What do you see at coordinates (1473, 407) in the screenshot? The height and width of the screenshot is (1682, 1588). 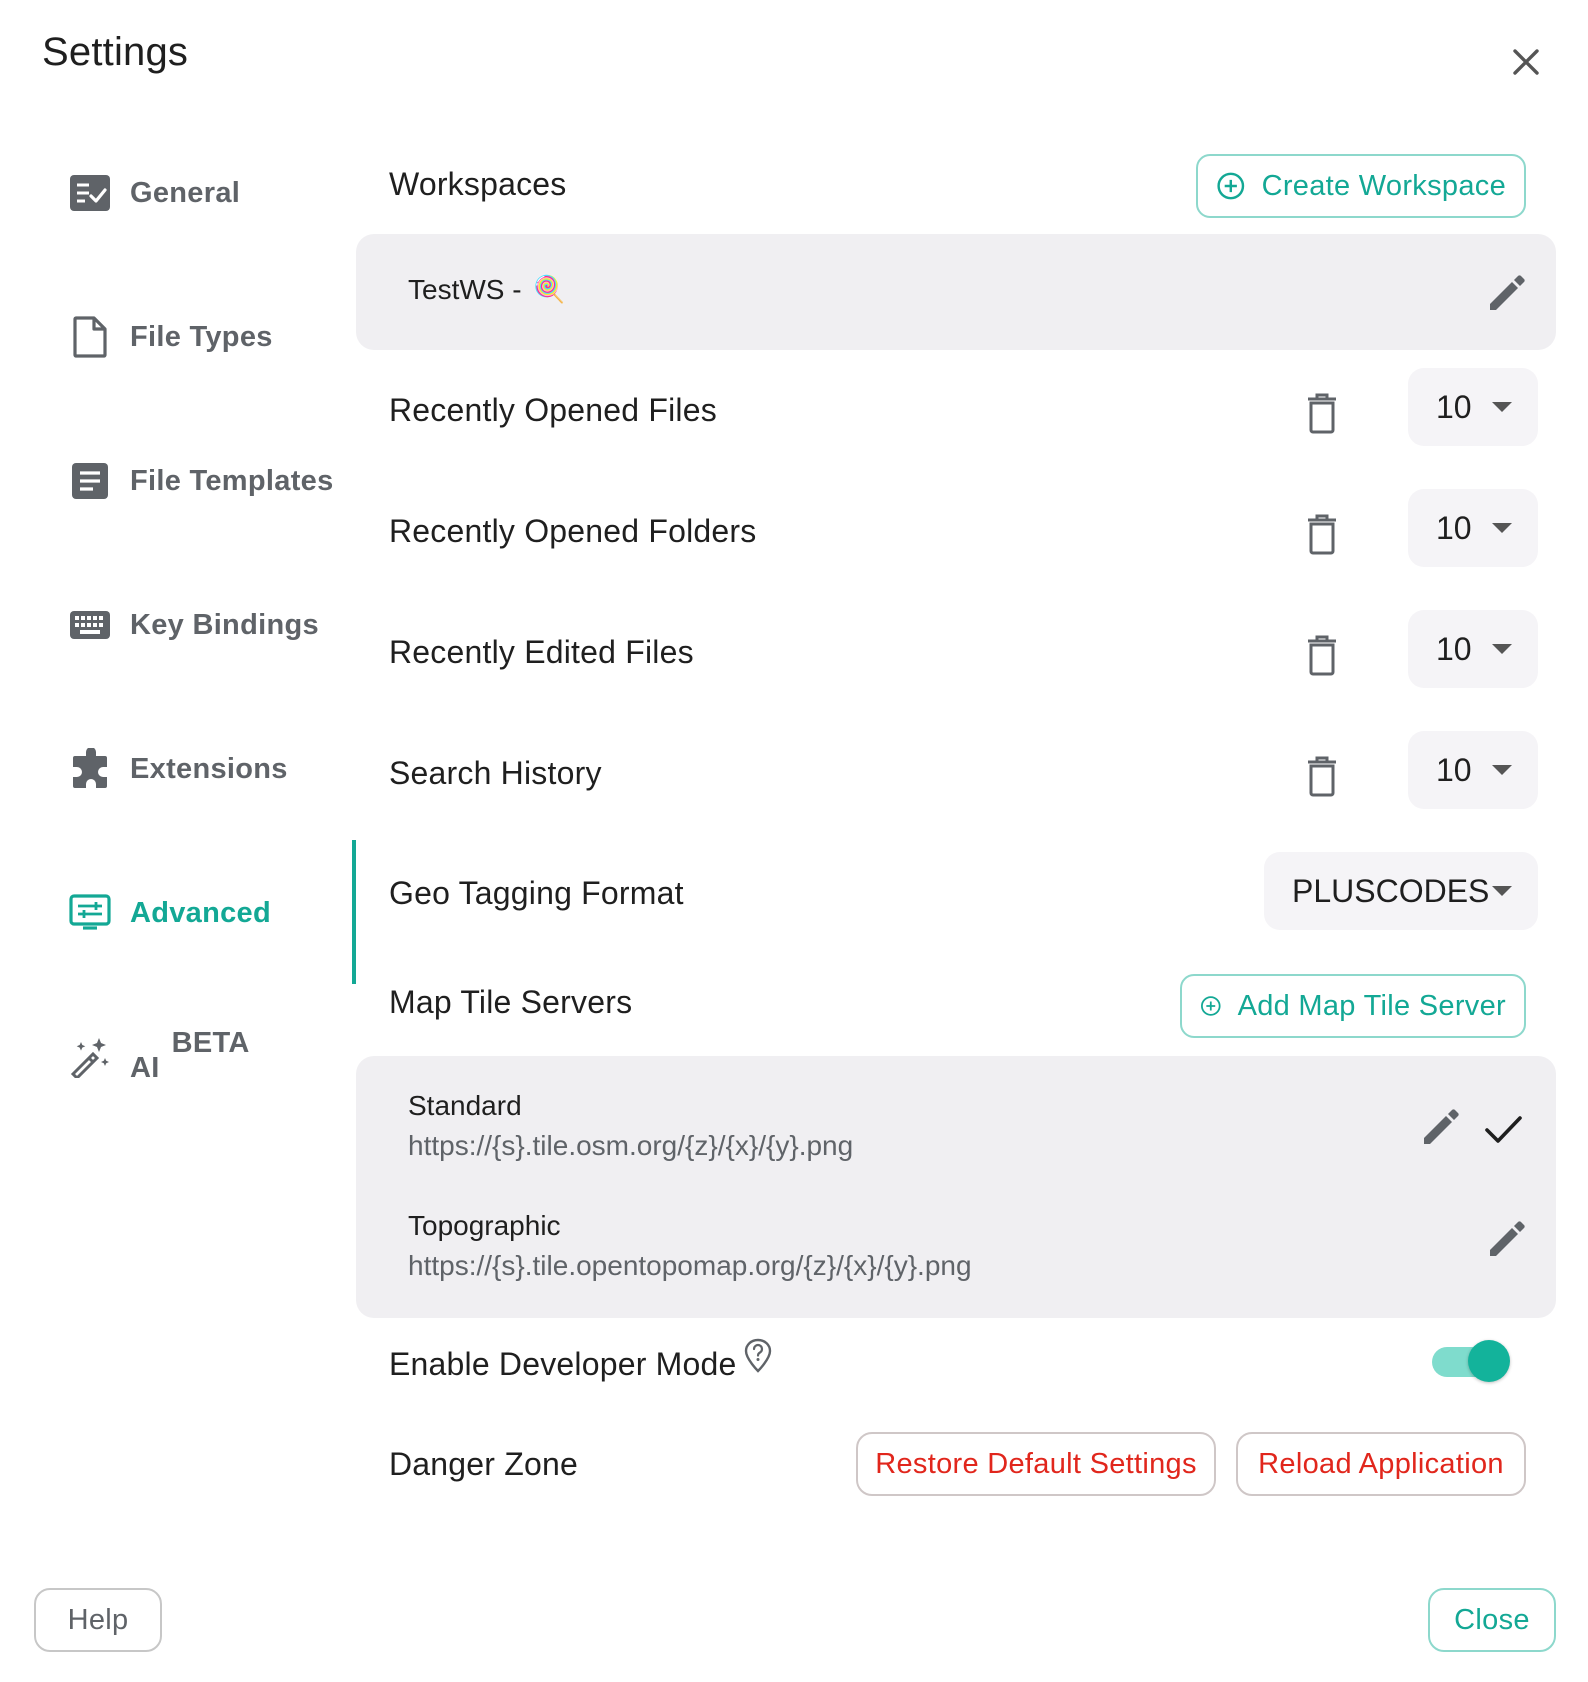 I see `recent-files-count-select: 10` at bounding box center [1473, 407].